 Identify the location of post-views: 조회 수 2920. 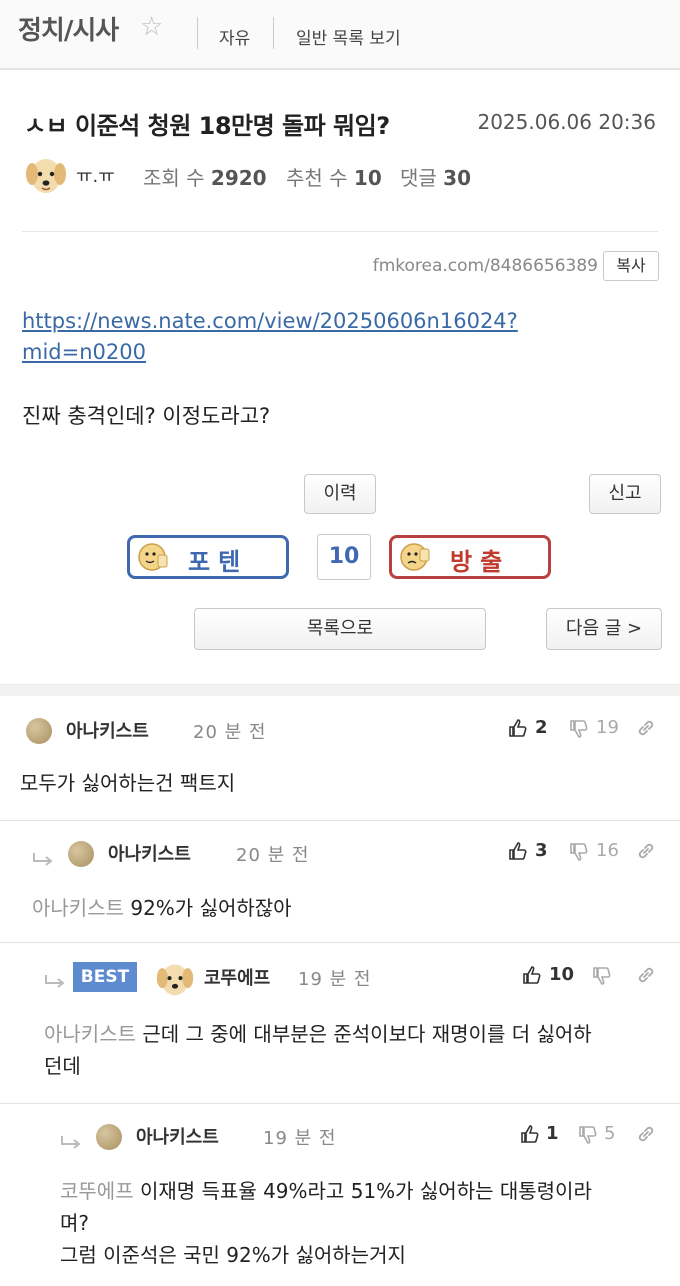
(205, 178).